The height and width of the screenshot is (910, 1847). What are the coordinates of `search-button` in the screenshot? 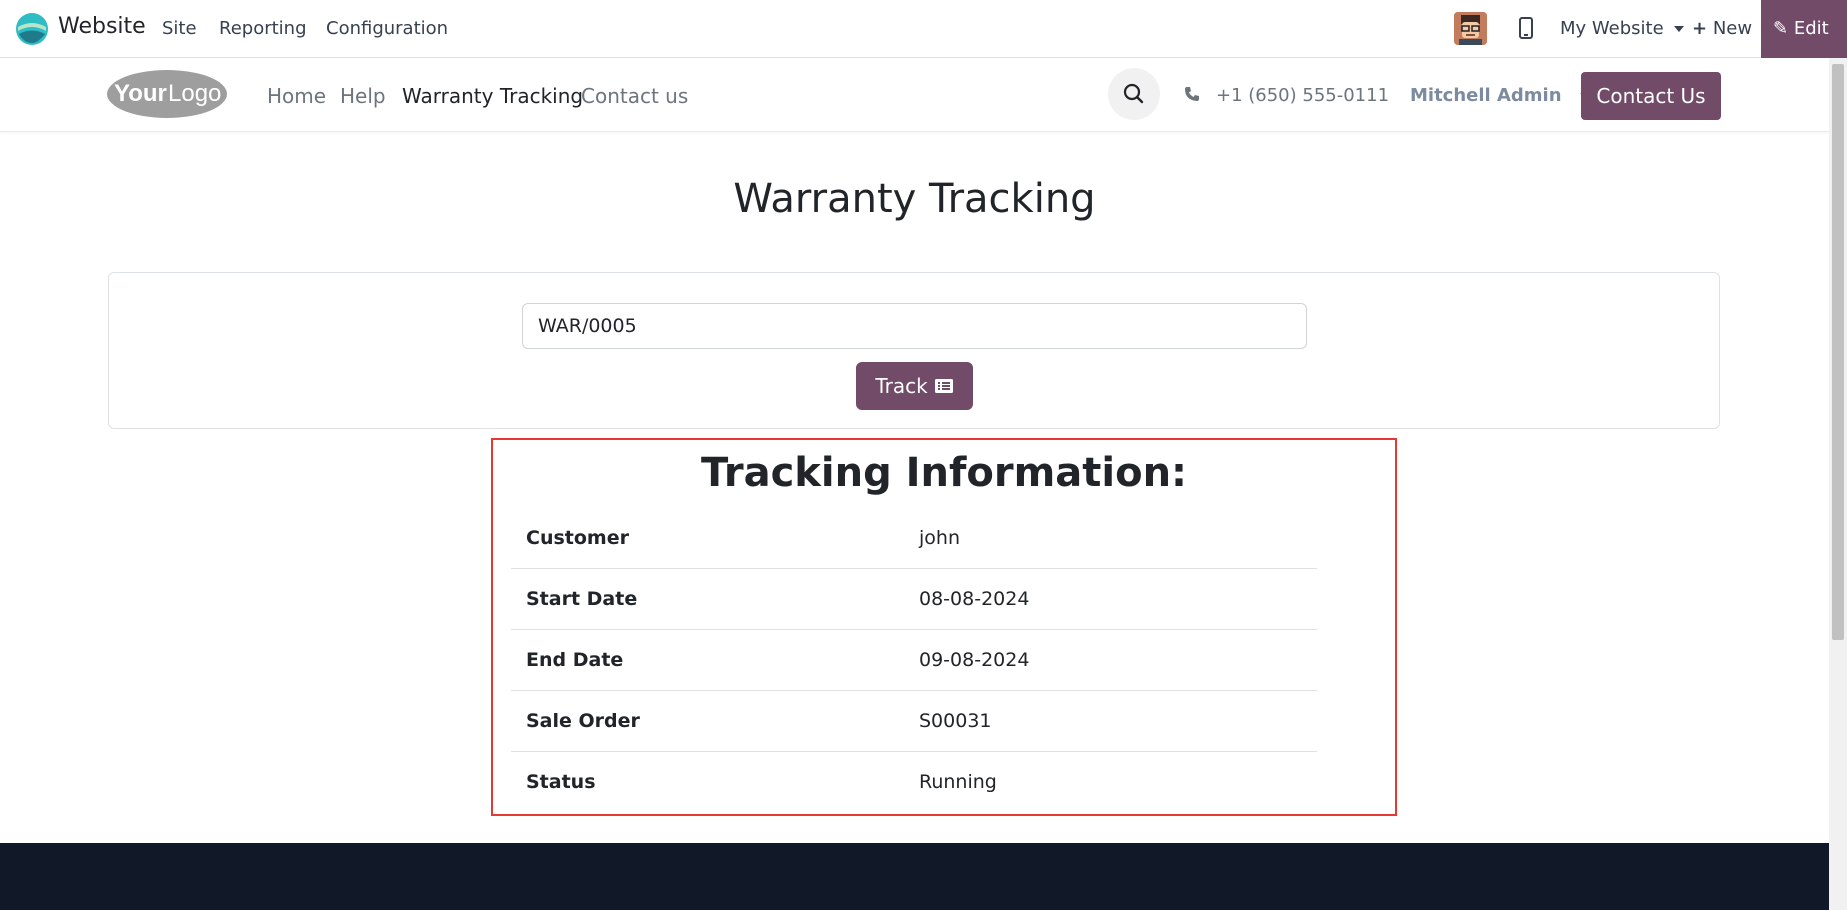 It's located at (1134, 94).